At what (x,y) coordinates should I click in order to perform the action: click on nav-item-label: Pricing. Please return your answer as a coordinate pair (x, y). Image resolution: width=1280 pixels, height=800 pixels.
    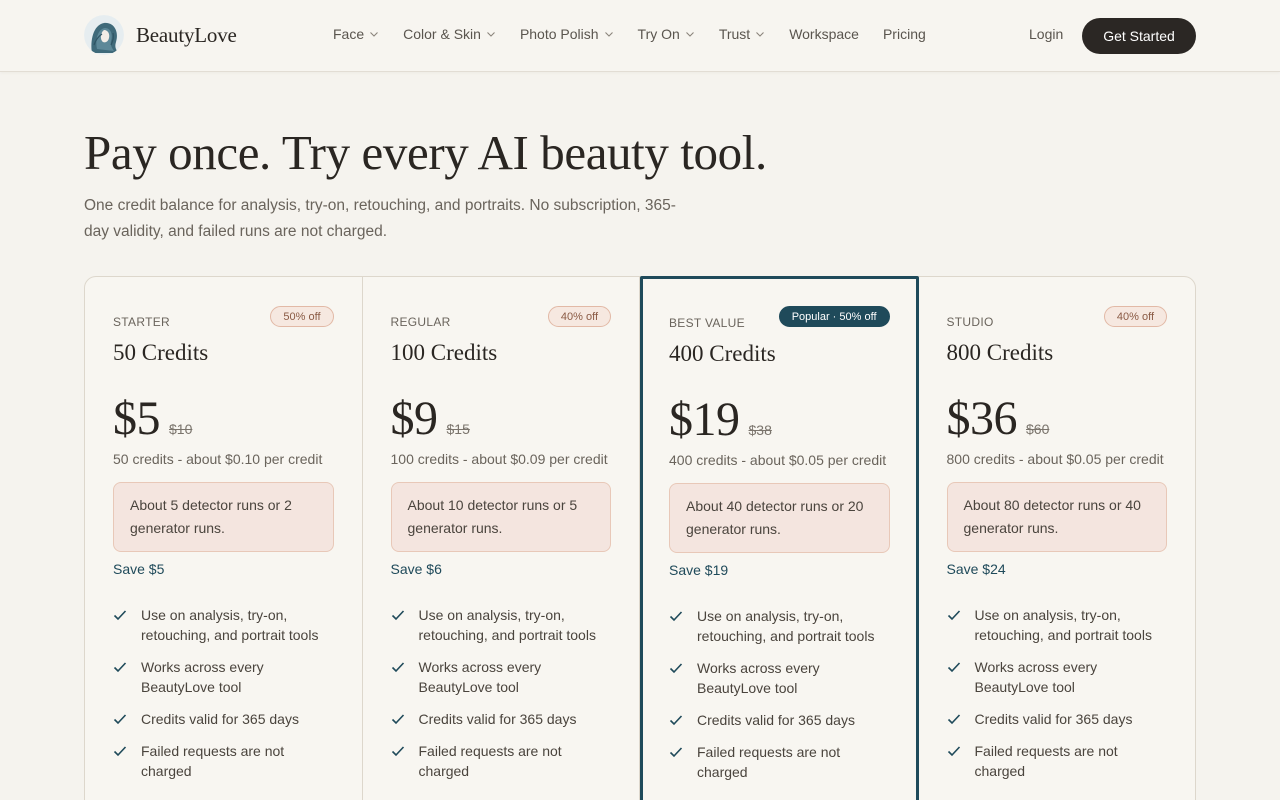
    Looking at the image, I should click on (904, 34).